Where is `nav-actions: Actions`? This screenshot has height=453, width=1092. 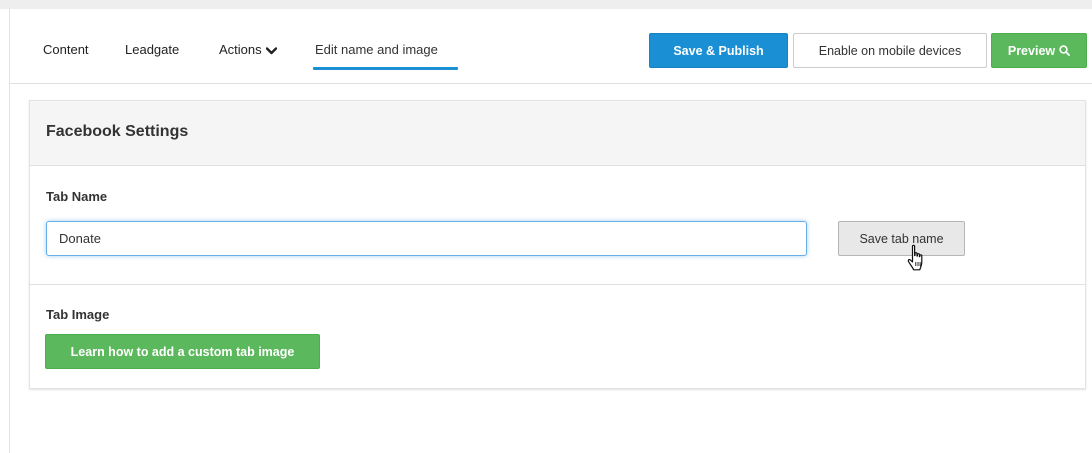 nav-actions: Actions is located at coordinates (248, 49).